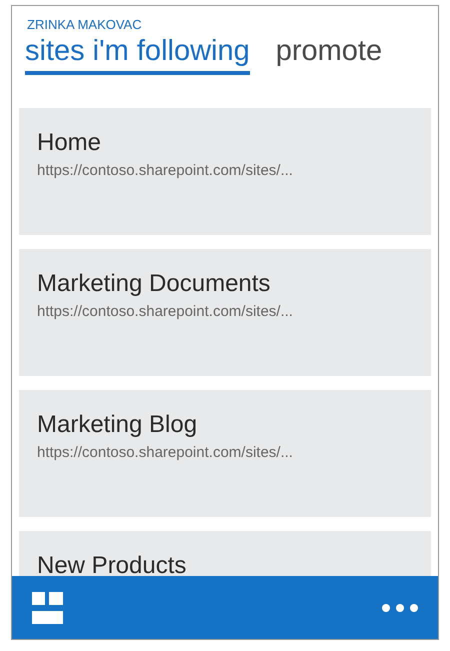 This screenshot has width=450, height=651. I want to click on site-title: Marketing Blog, so click(117, 425).